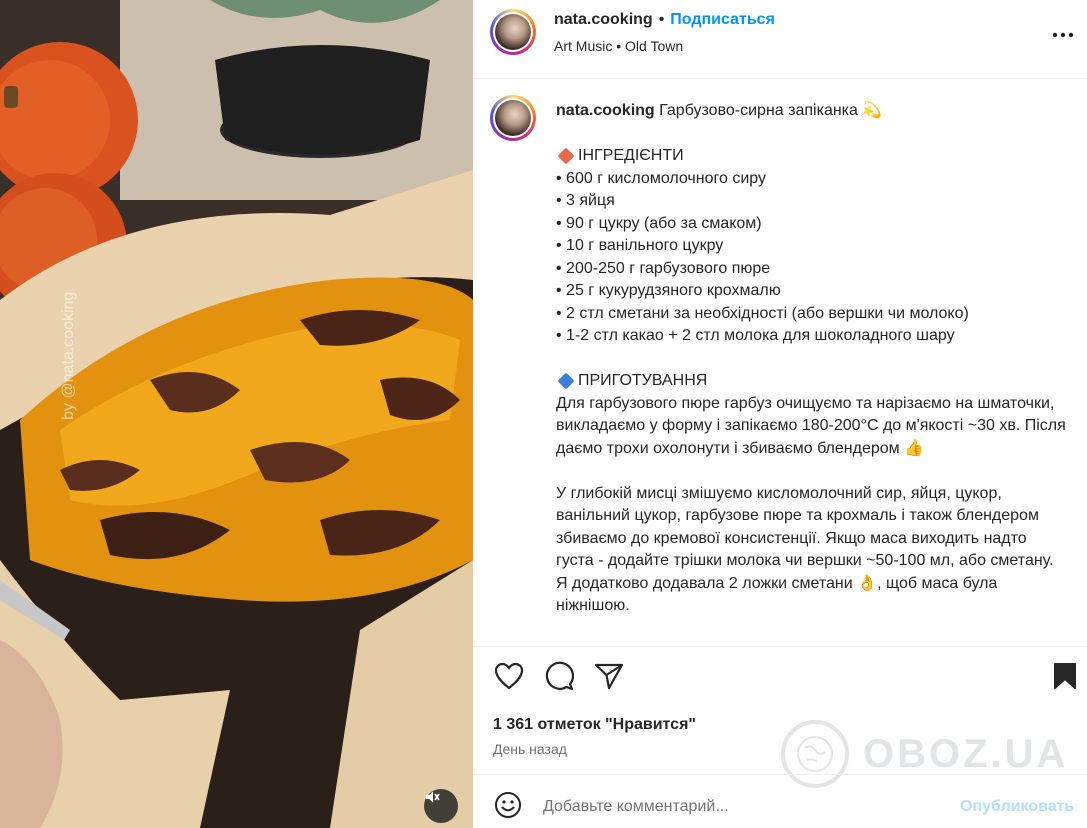 The height and width of the screenshot is (828, 1087). I want to click on comment-icon, so click(559, 678).